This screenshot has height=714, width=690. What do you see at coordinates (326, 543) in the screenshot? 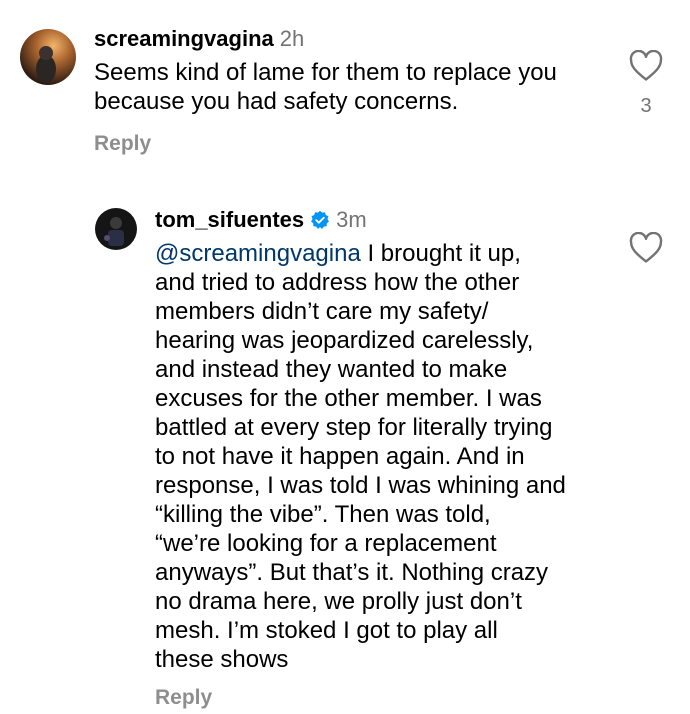
I see `comment-line: “we’re looking for a replacement` at bounding box center [326, 543].